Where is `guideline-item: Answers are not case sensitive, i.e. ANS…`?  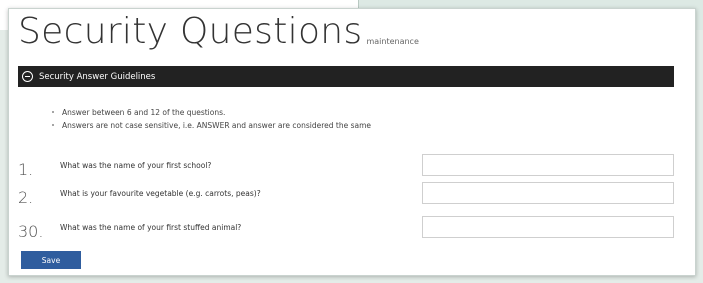 guideline-item: Answers are not case sensitive, i.e. ANS… is located at coordinates (211, 125).